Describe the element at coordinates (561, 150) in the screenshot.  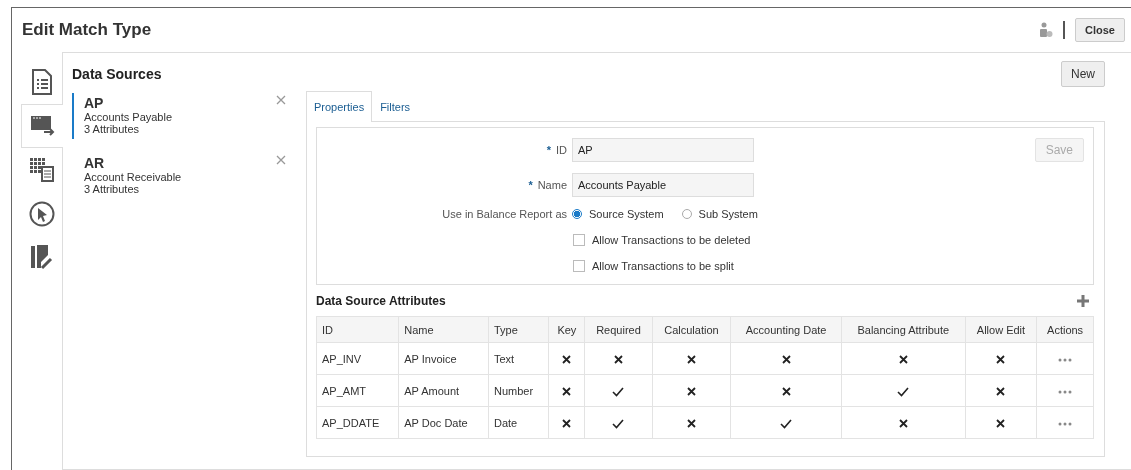
I see `field-label: ID` at that location.